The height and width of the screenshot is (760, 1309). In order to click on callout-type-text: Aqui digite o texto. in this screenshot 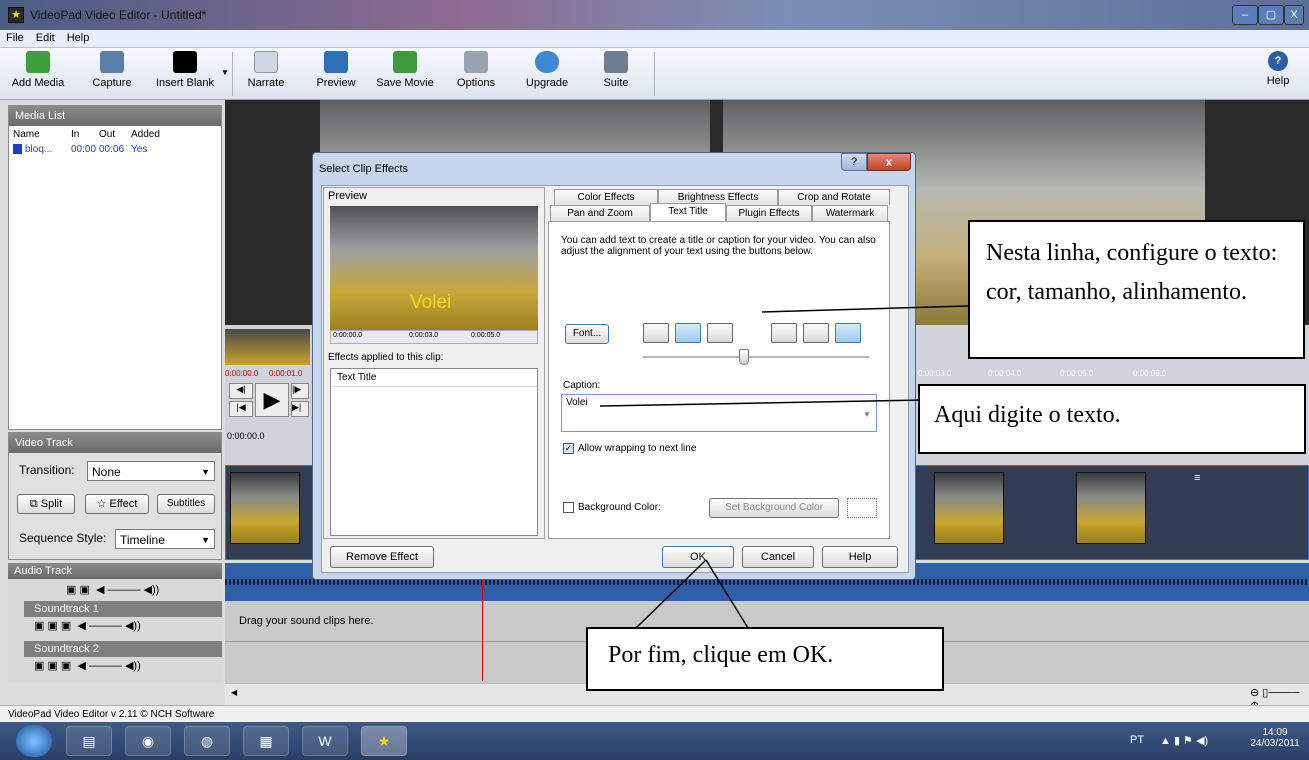, I will do `click(1112, 419)`.